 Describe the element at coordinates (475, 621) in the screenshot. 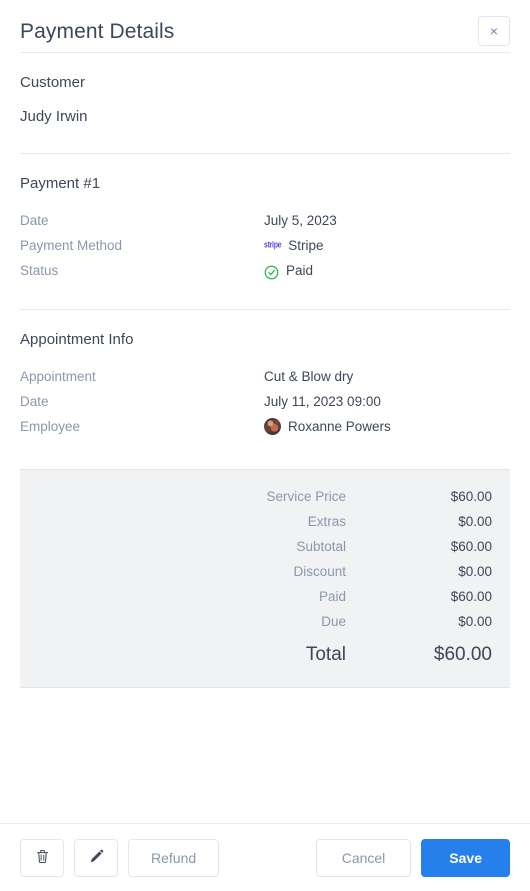

I see `due-value: $0.00` at that location.